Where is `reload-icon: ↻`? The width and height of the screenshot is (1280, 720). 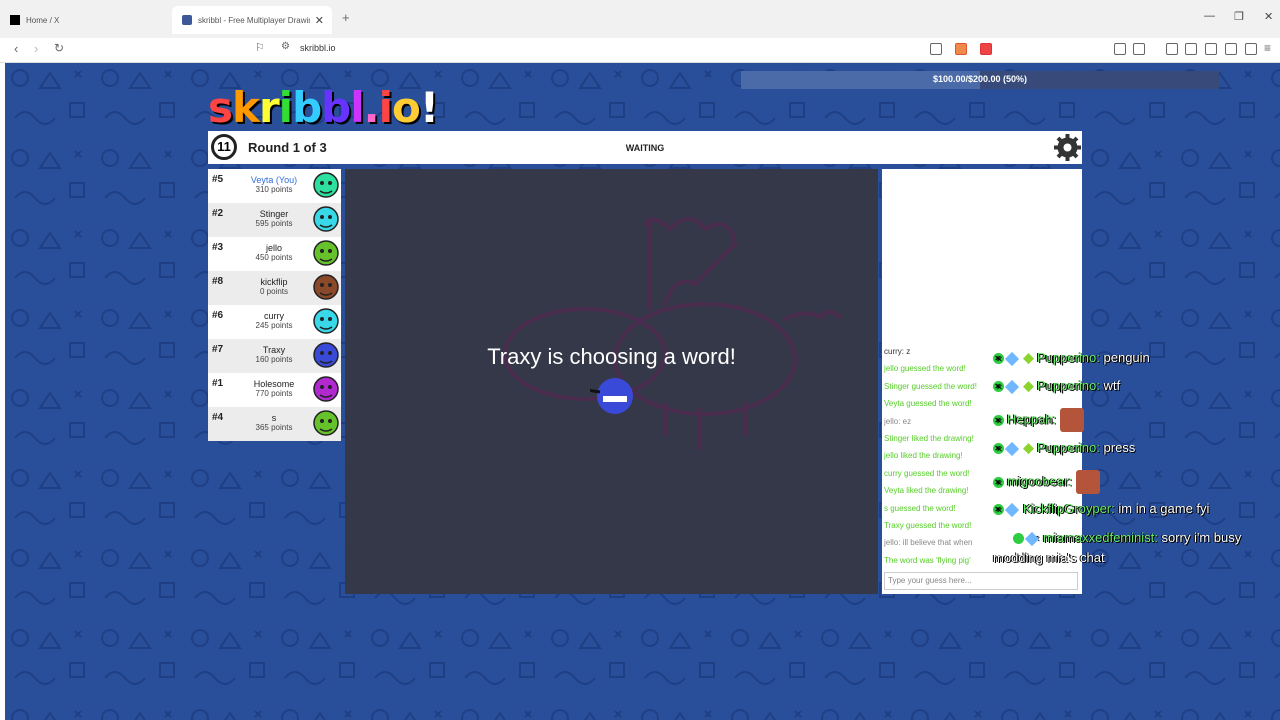
reload-icon: ↻ is located at coordinates (59, 48).